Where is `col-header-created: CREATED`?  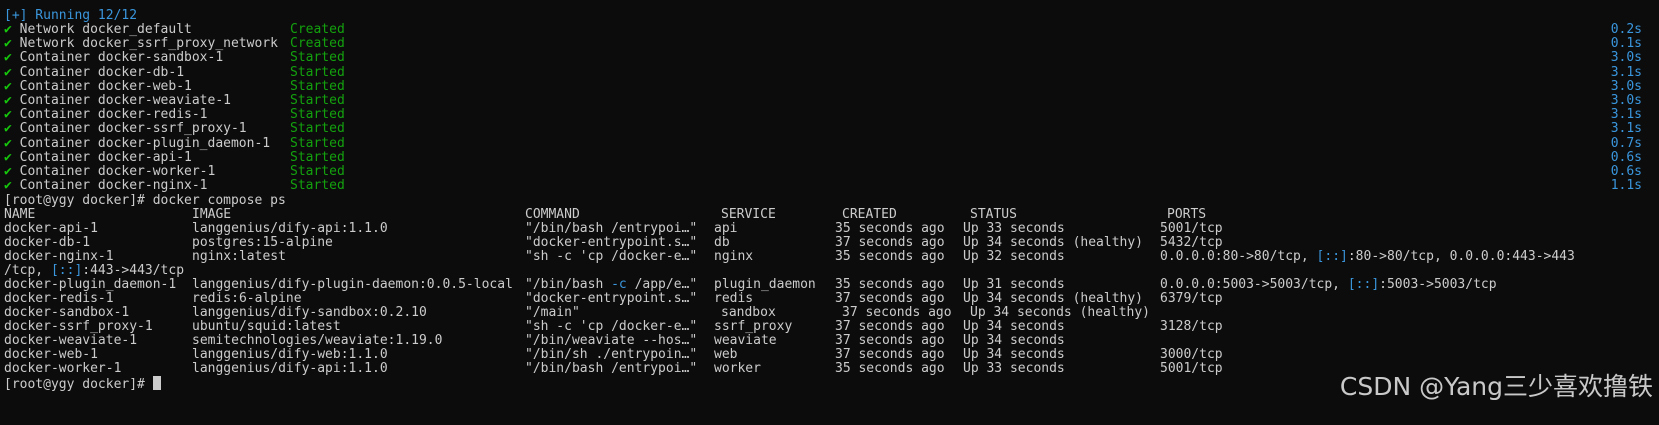 col-header-created: CREATED is located at coordinates (869, 214).